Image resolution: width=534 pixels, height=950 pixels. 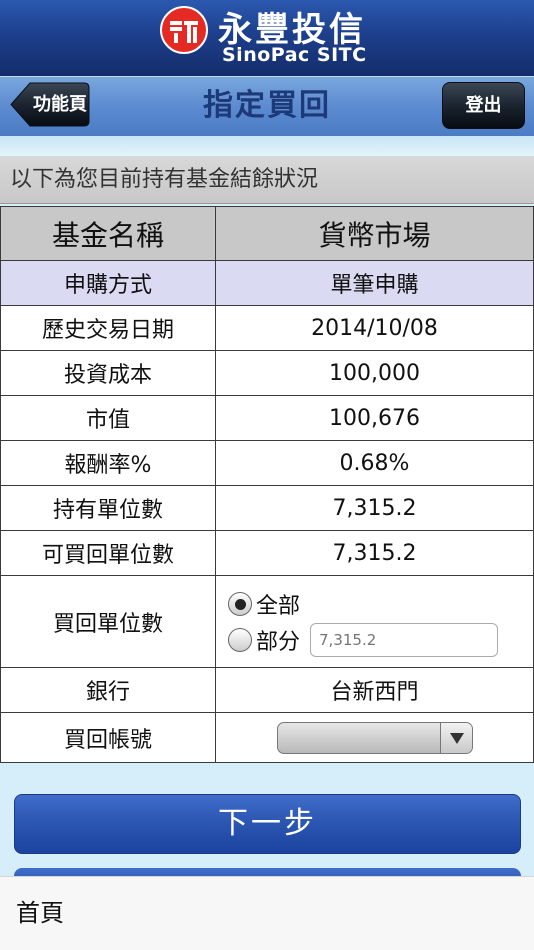 I want to click on table-row: 報酬率% 0.68%, so click(x=267, y=463).